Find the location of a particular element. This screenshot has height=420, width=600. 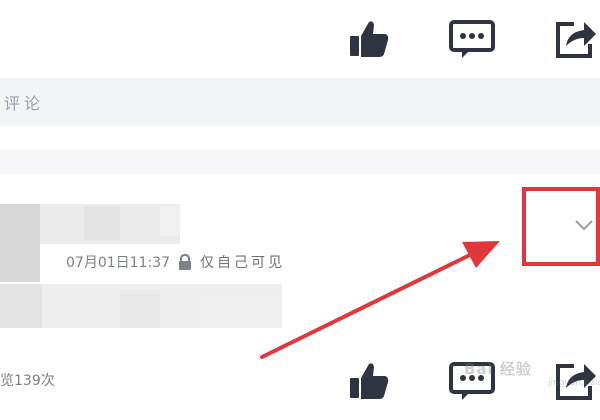

chevron-down-icon is located at coordinates (584, 225).